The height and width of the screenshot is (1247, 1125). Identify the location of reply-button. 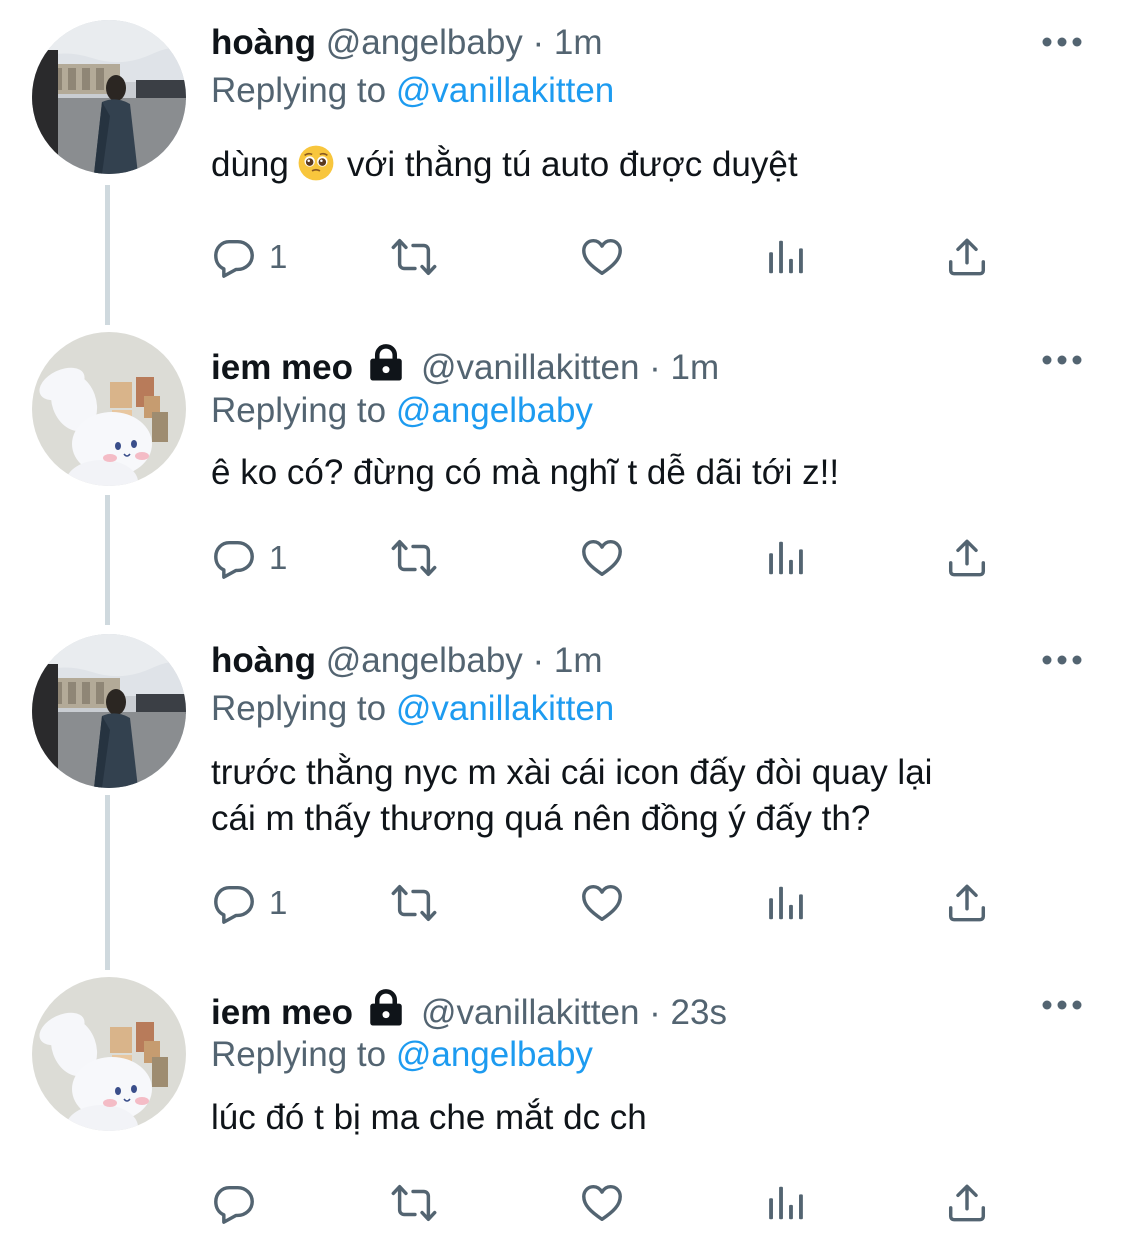
(240, 1203).